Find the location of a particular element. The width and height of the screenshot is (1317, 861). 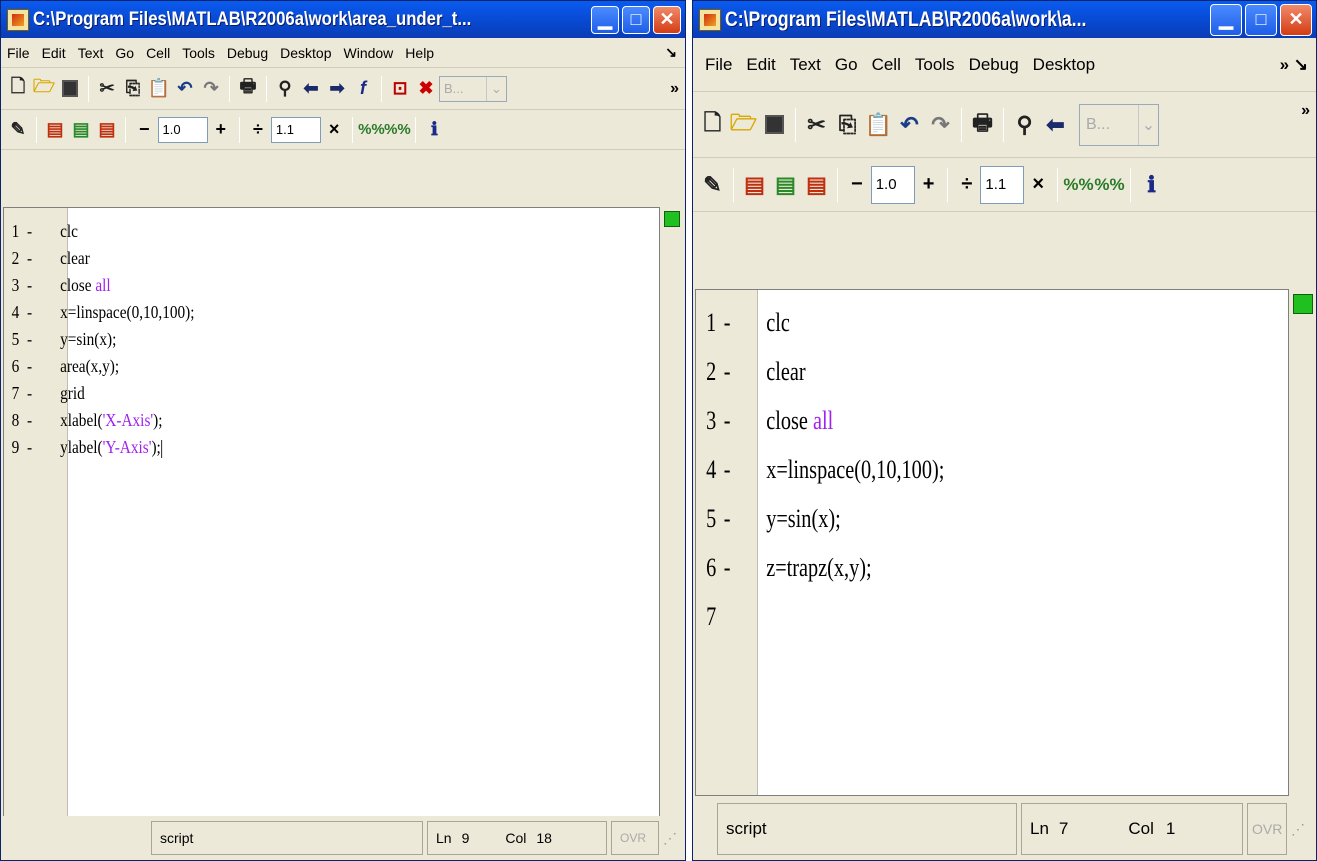

code-line: 1- clc is located at coordinates (282, 231).